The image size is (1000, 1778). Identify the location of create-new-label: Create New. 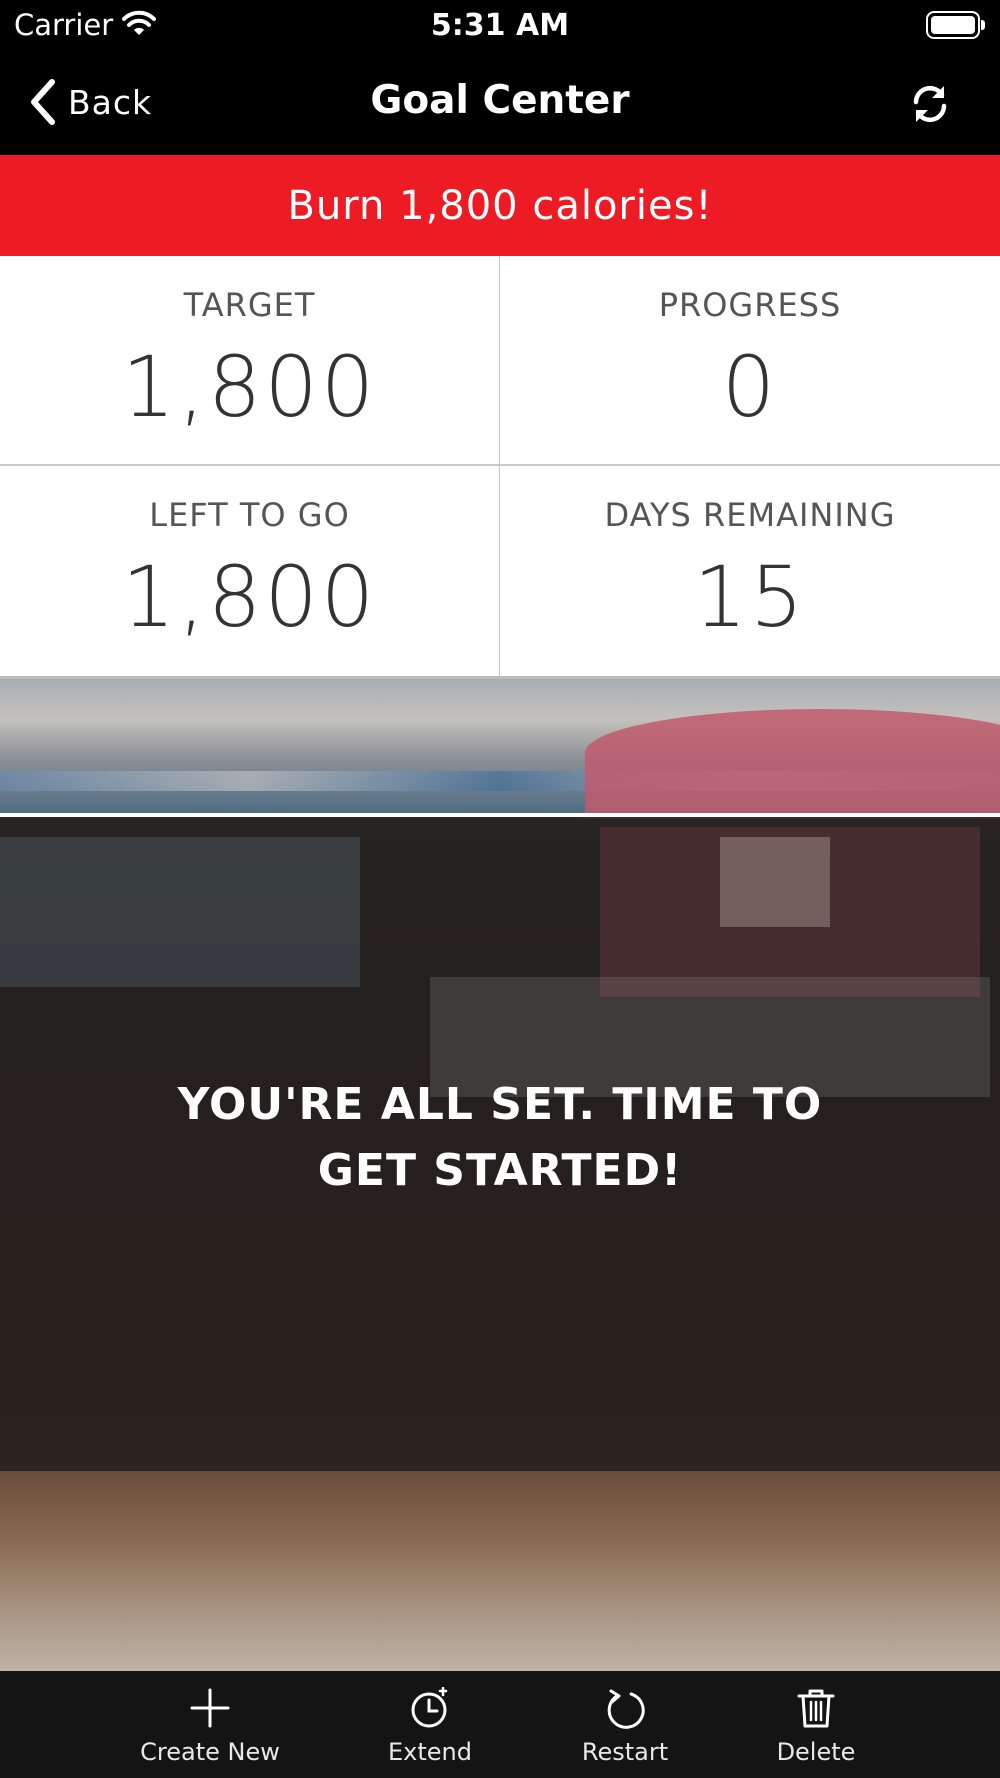
(210, 1752).